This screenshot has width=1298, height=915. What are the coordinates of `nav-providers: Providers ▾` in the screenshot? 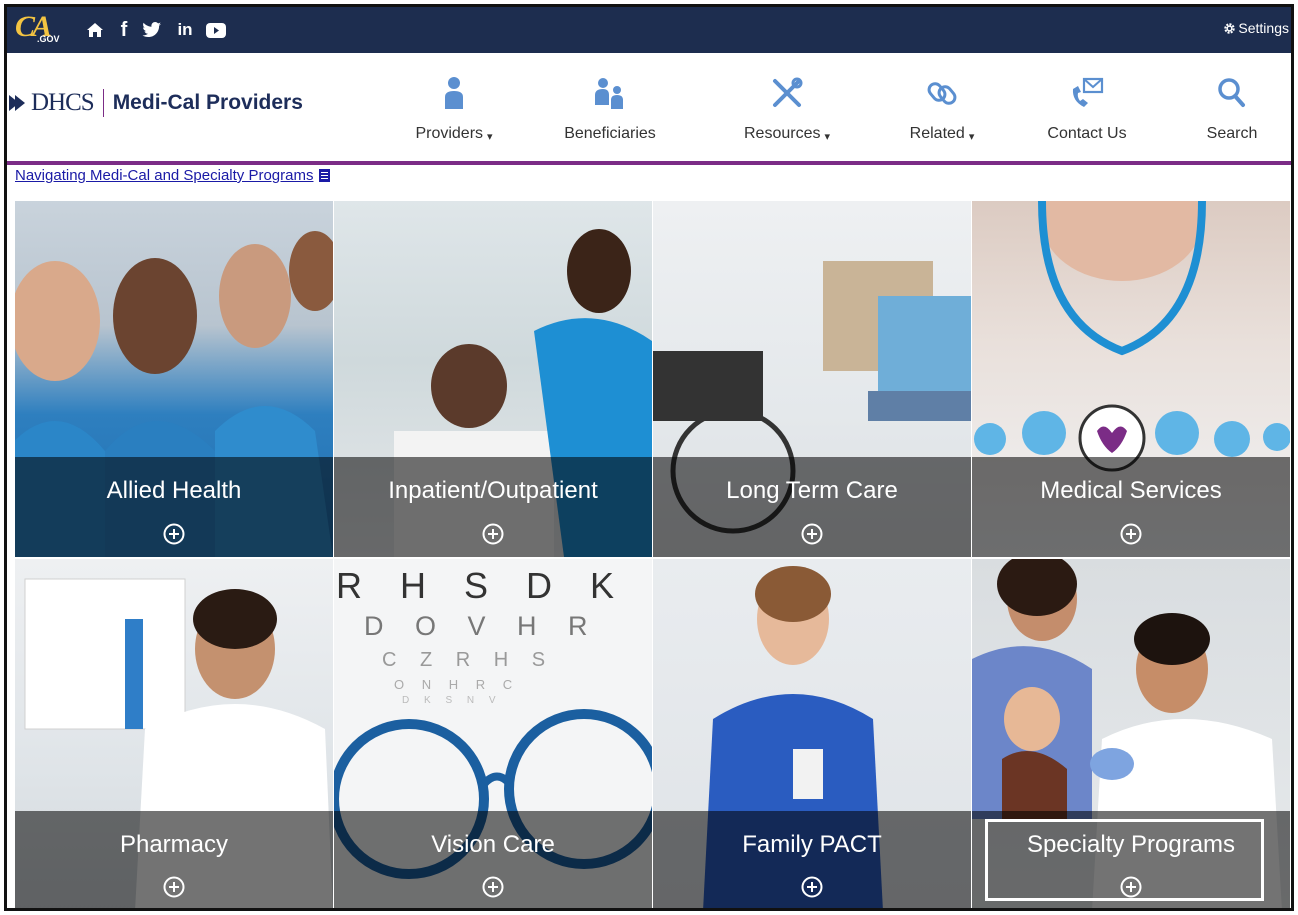 It's located at (454, 107).